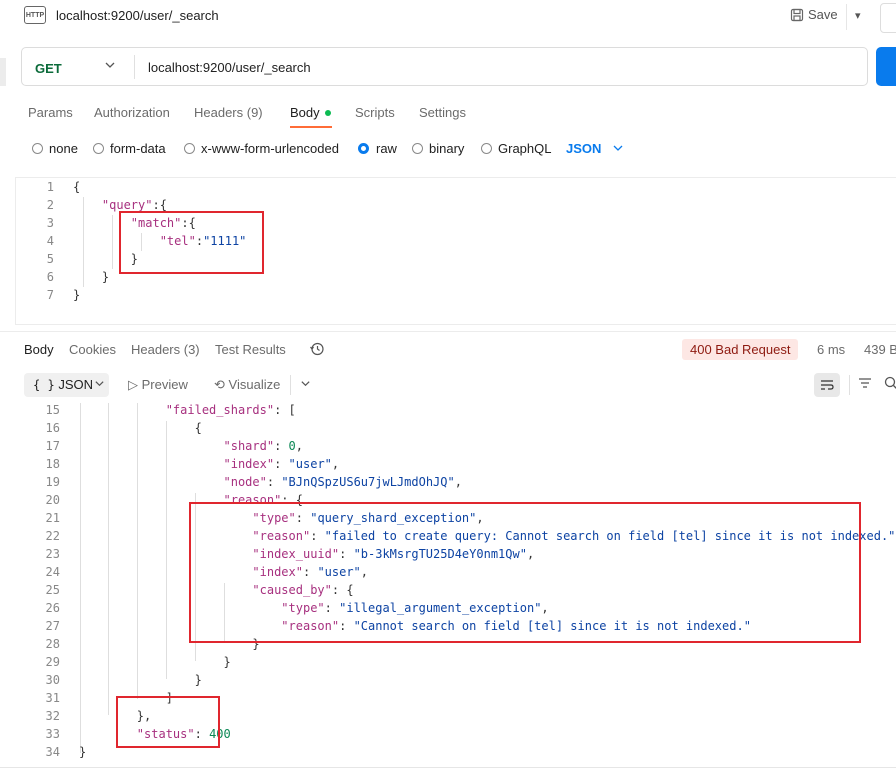  I want to click on format-value: JSON, so click(75, 384).